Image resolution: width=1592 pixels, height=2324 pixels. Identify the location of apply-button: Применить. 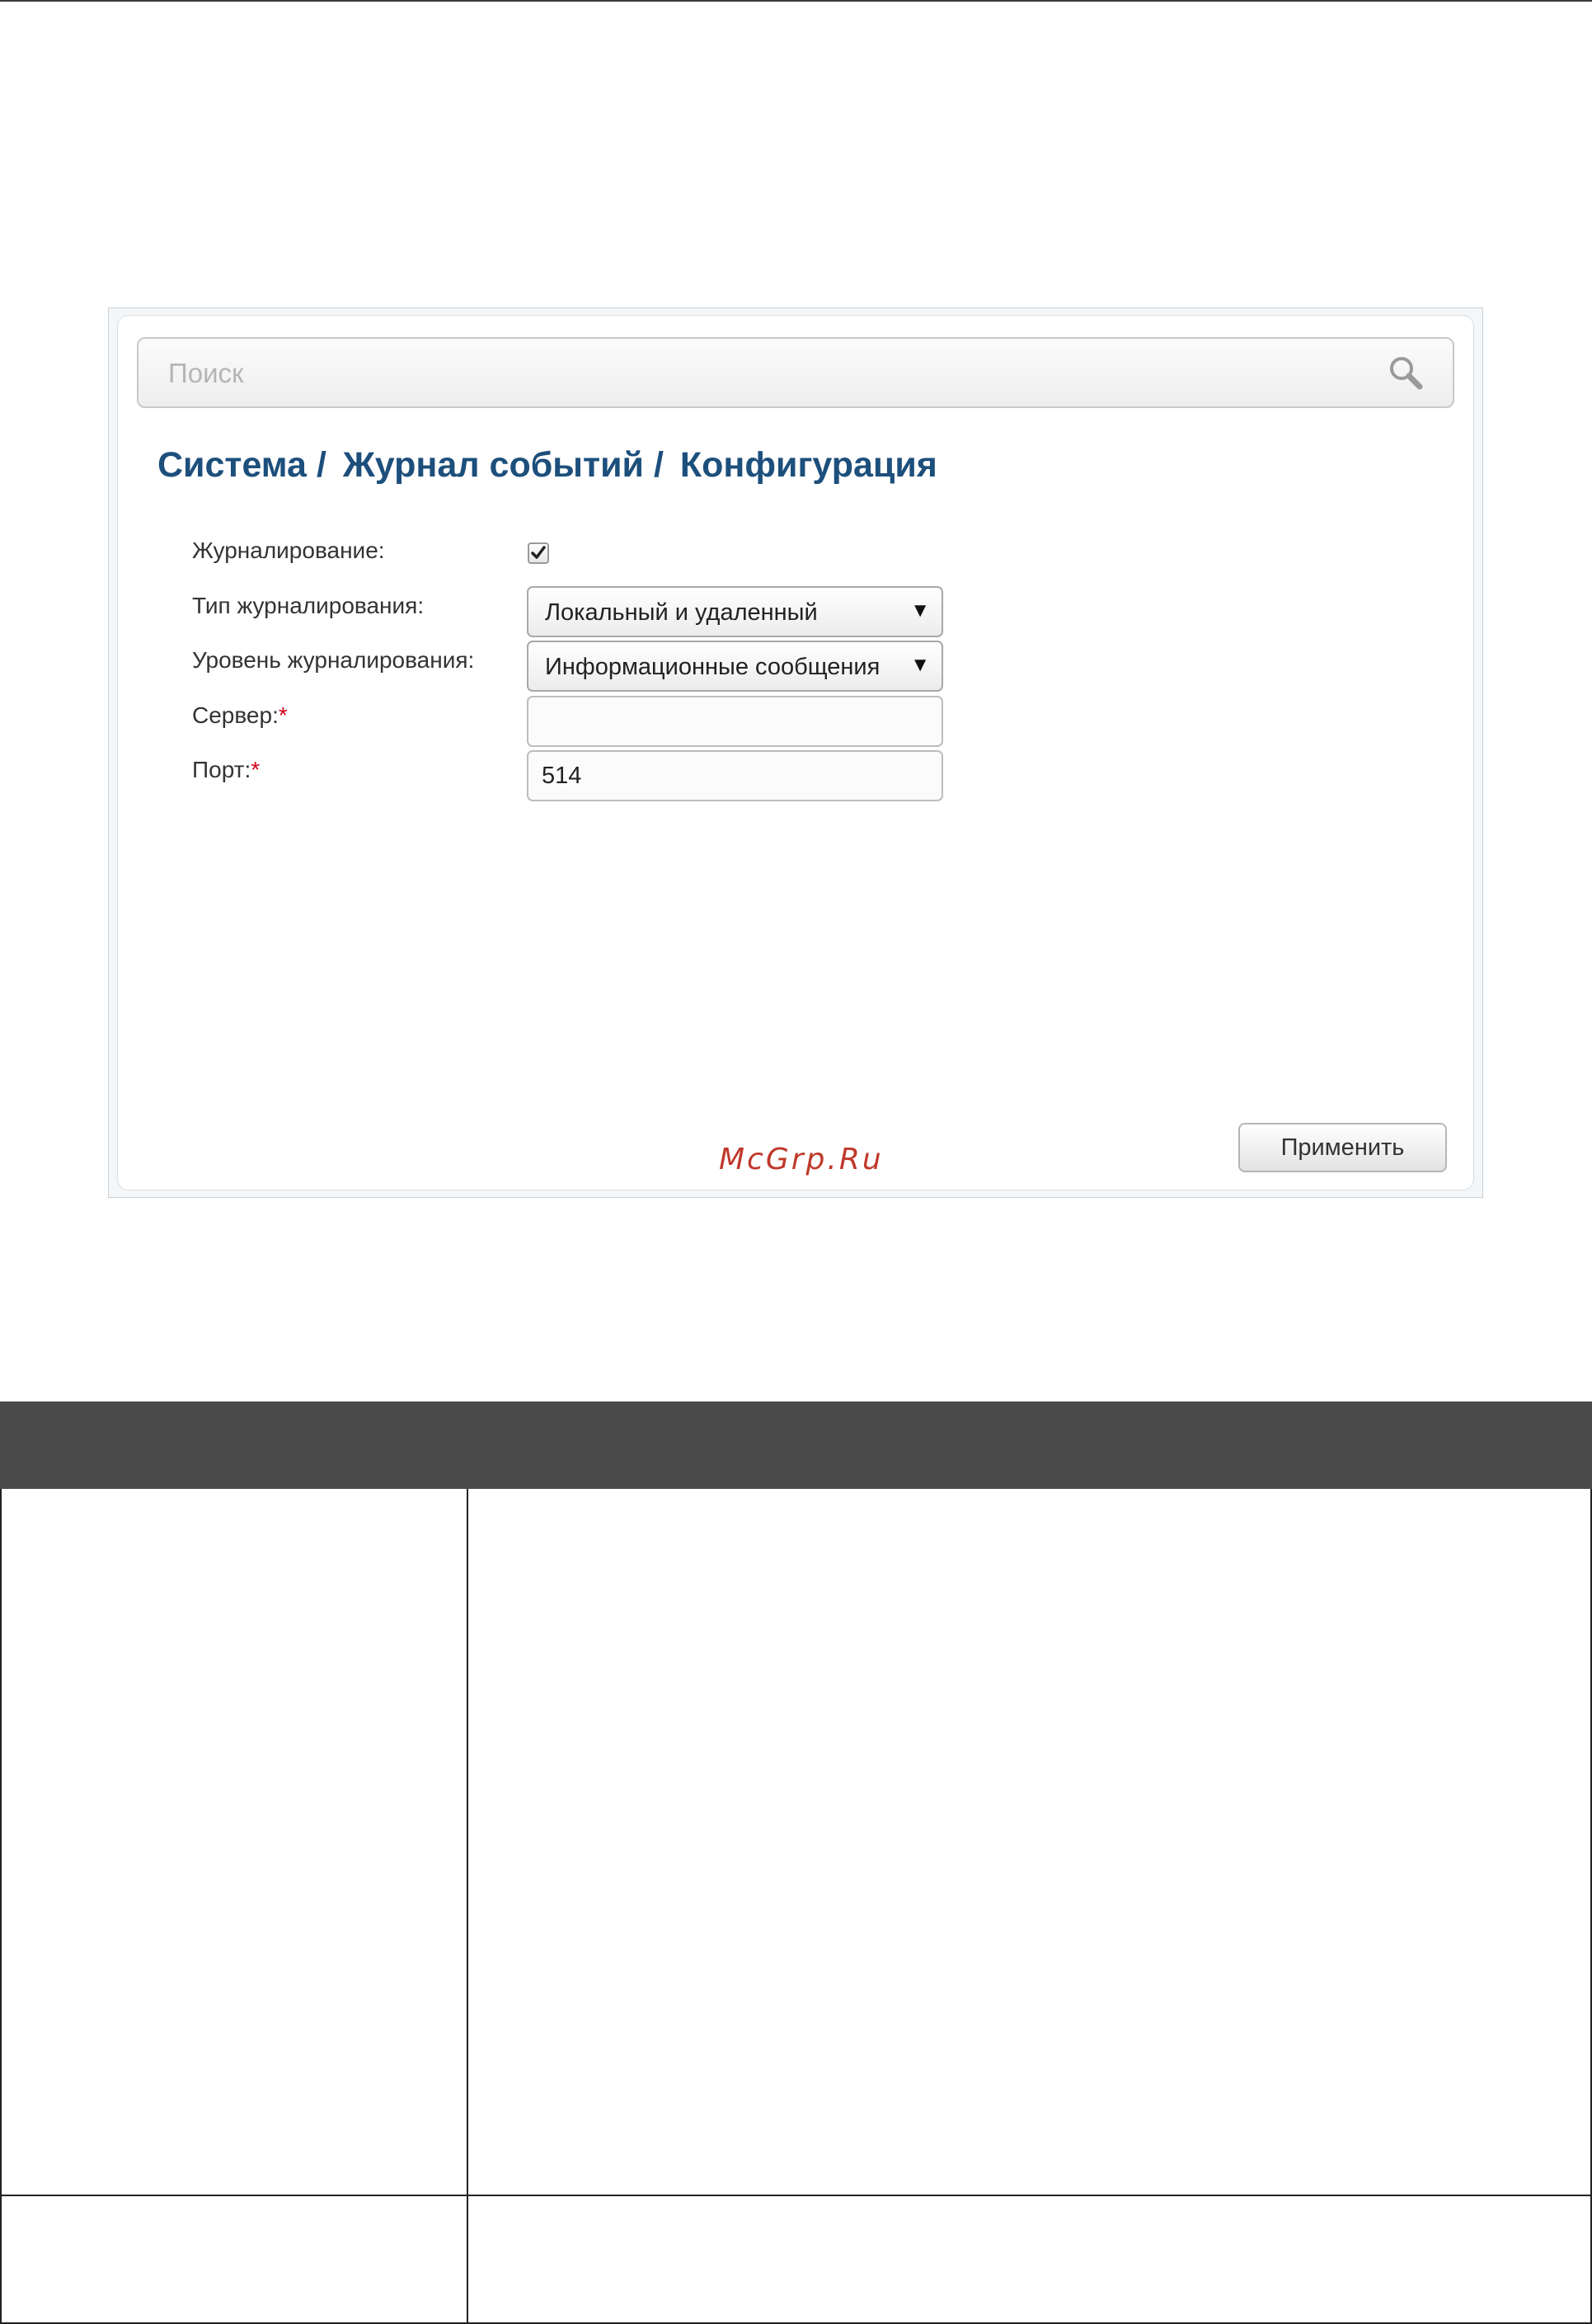
(1342, 1147).